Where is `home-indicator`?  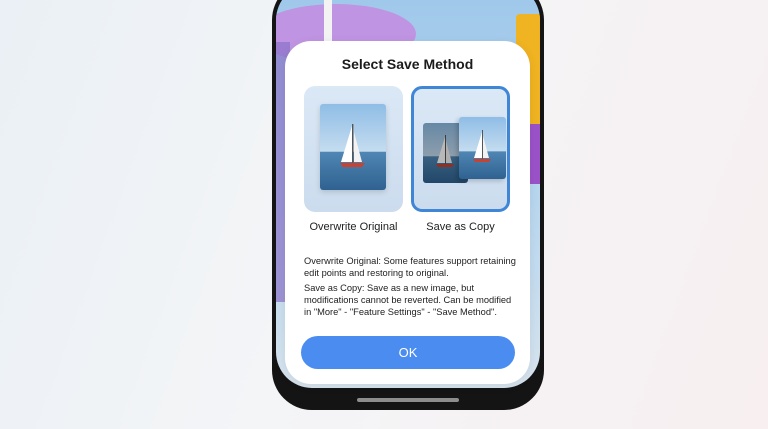 home-indicator is located at coordinates (408, 400).